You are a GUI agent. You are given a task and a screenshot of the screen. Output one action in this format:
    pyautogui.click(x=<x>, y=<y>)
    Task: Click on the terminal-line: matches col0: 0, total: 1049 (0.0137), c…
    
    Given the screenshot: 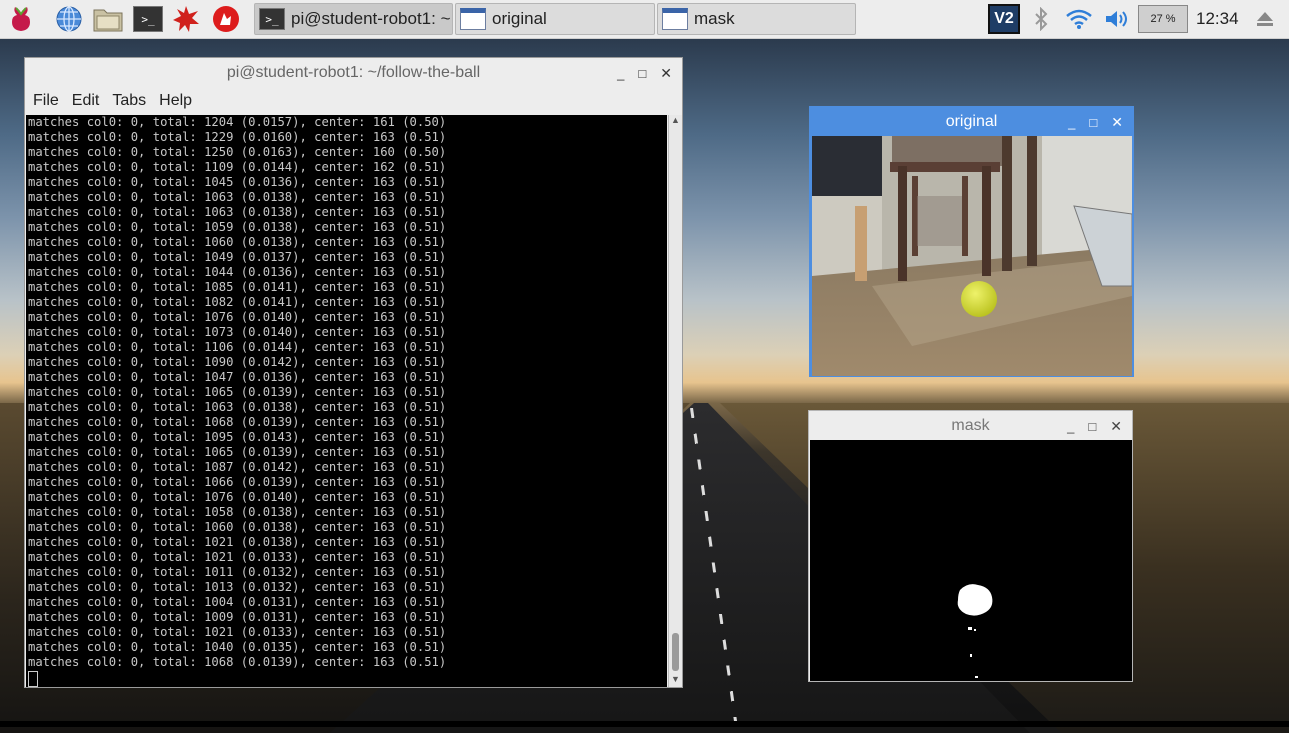 What is the action you would take?
    pyautogui.click(x=237, y=257)
    